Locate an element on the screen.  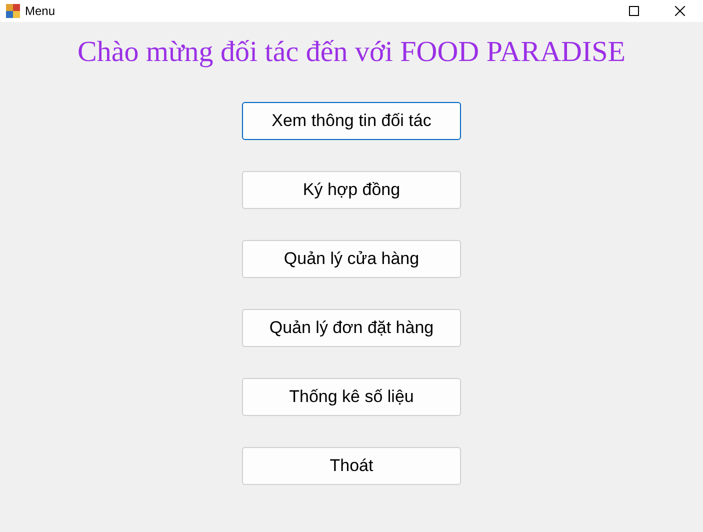
app-icon is located at coordinates (13, 11).